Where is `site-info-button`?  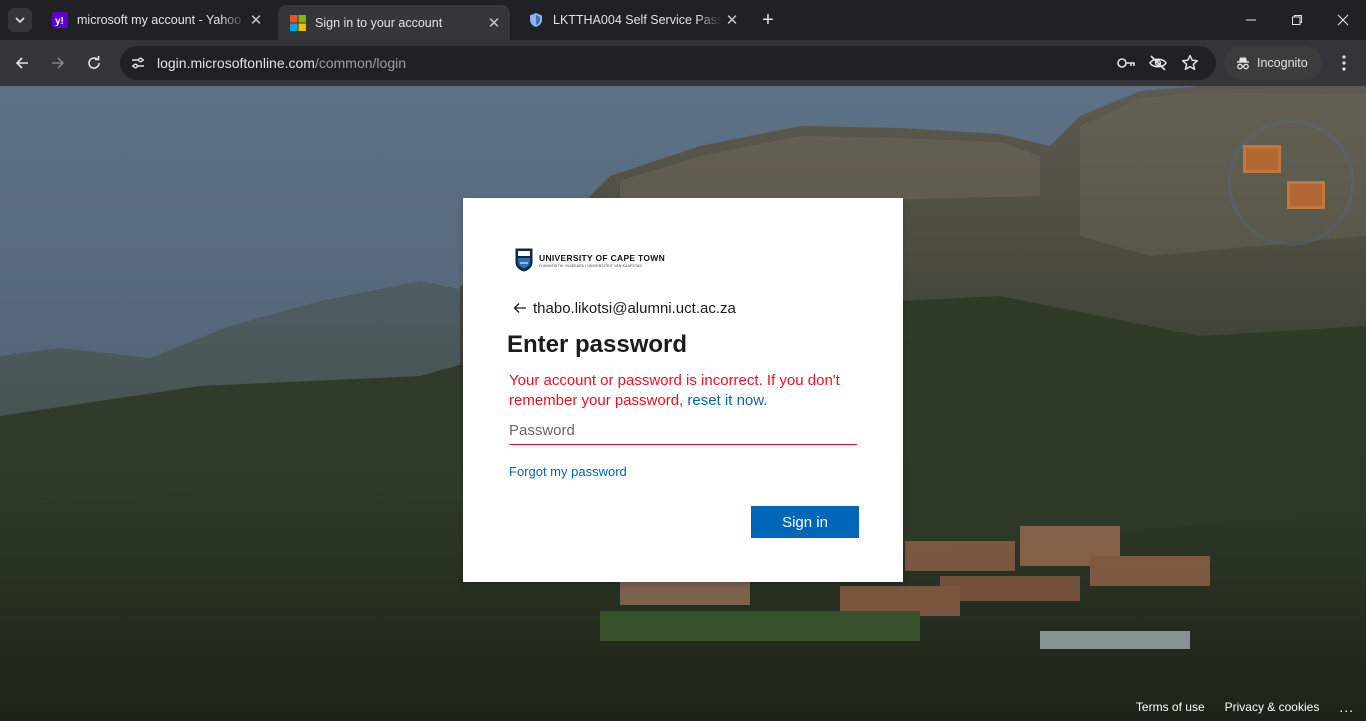
site-info-button is located at coordinates (138, 63).